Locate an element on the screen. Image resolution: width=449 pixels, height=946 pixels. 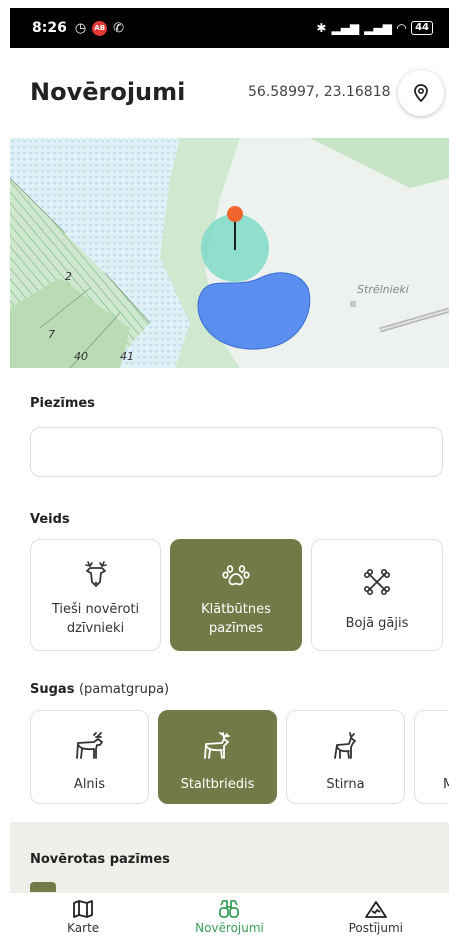
species-option-label: Alnis is located at coordinates (89, 784).